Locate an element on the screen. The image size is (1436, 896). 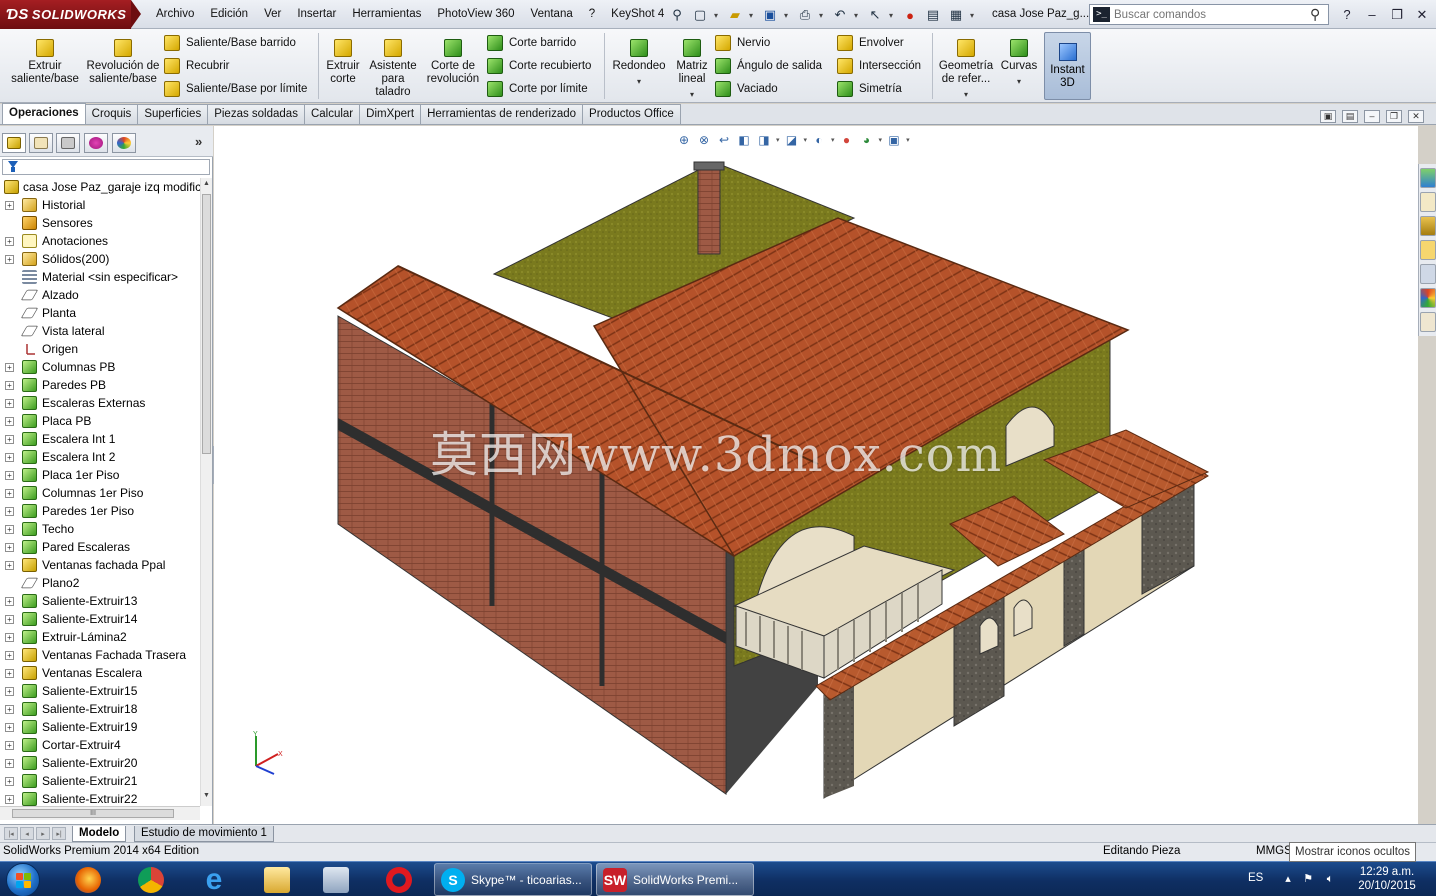
chrome-icon is located at coordinates (151, 880).